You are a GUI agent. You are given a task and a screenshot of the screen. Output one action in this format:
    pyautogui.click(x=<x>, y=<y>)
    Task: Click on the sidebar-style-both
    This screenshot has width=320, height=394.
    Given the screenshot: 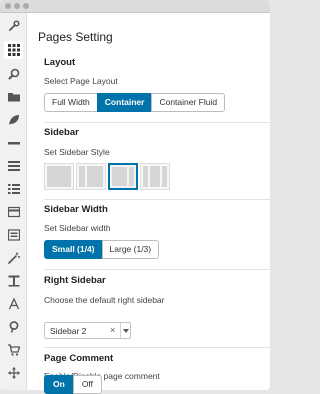 What is the action you would take?
    pyautogui.click(x=155, y=176)
    